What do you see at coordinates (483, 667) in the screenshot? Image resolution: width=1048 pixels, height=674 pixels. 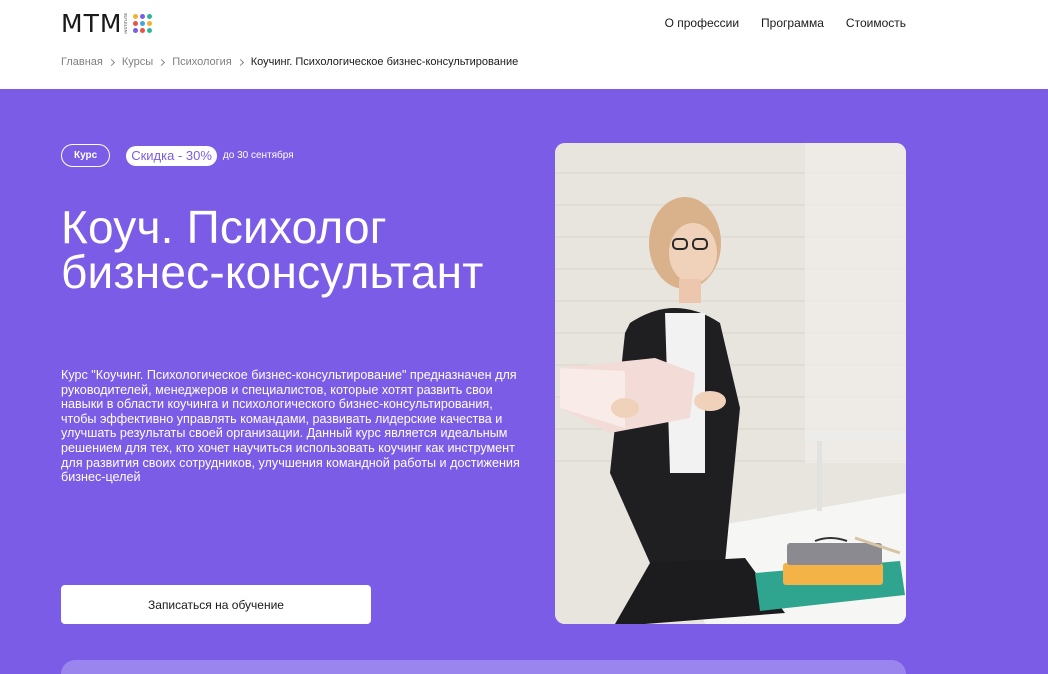 I see `next-section-card` at bounding box center [483, 667].